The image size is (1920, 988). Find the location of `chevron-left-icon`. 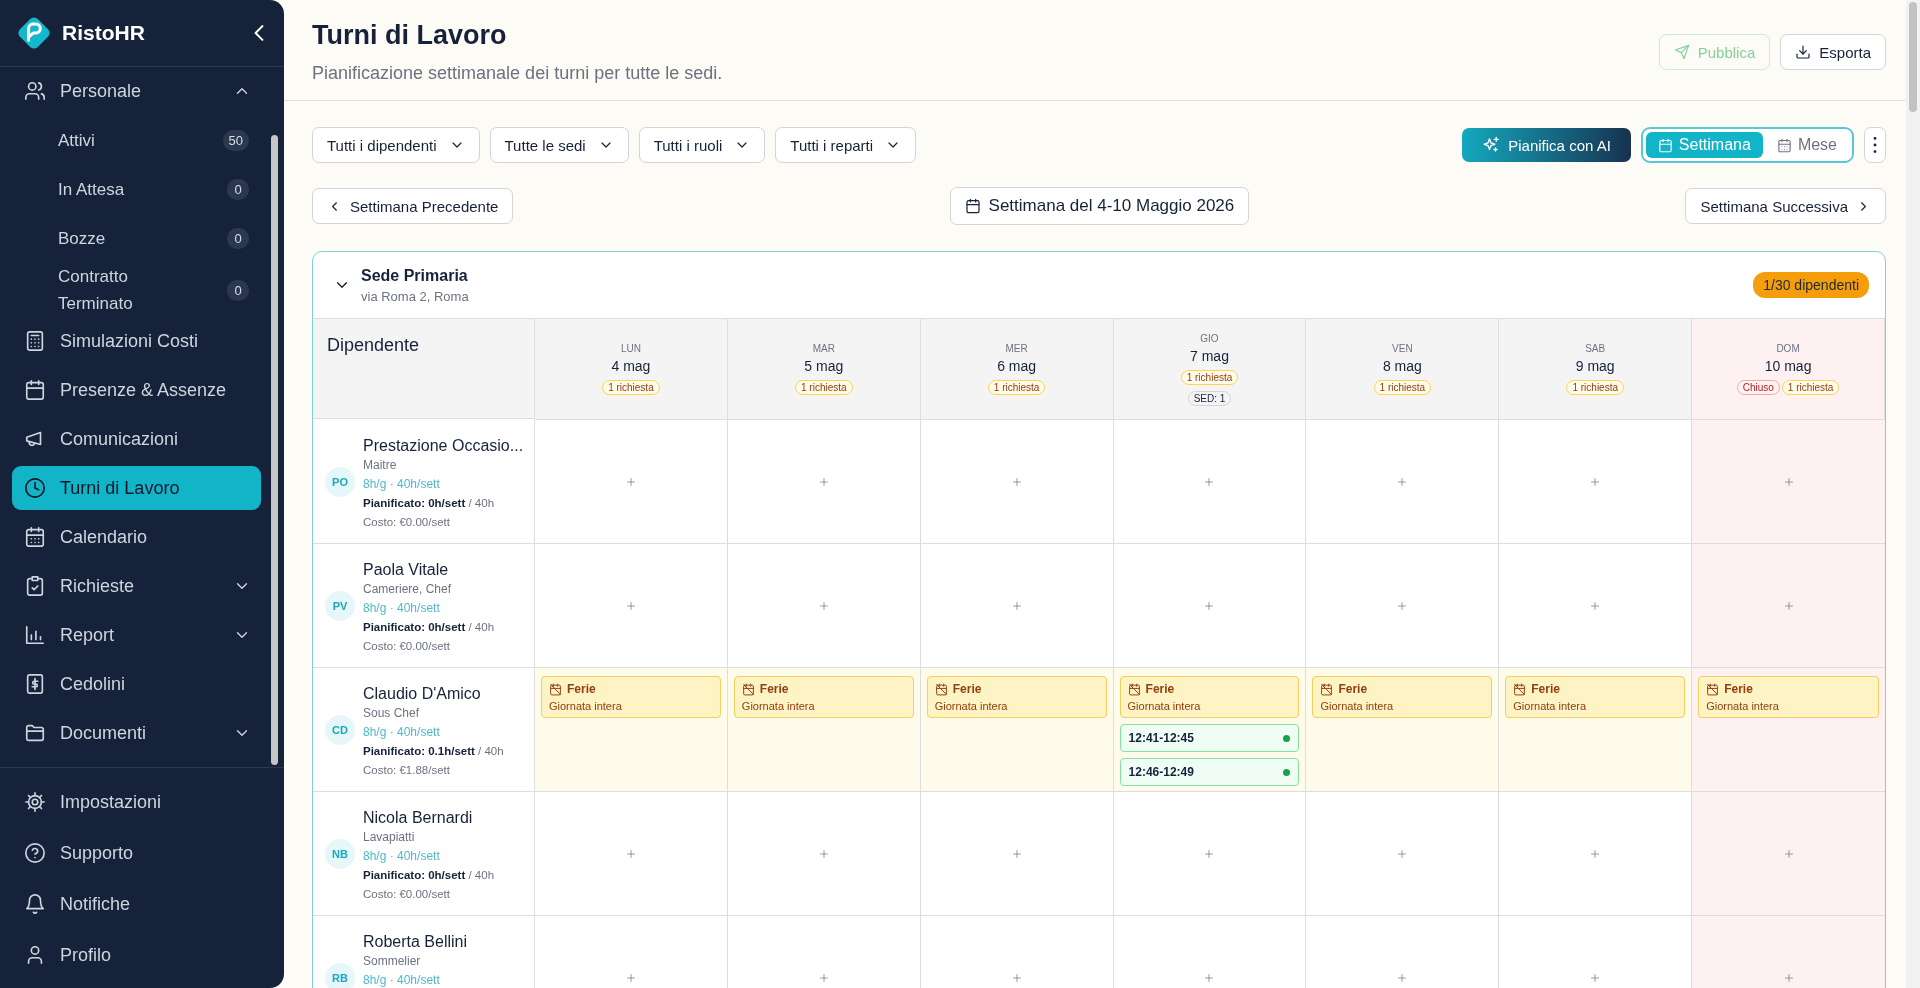

chevron-left-icon is located at coordinates (259, 33).